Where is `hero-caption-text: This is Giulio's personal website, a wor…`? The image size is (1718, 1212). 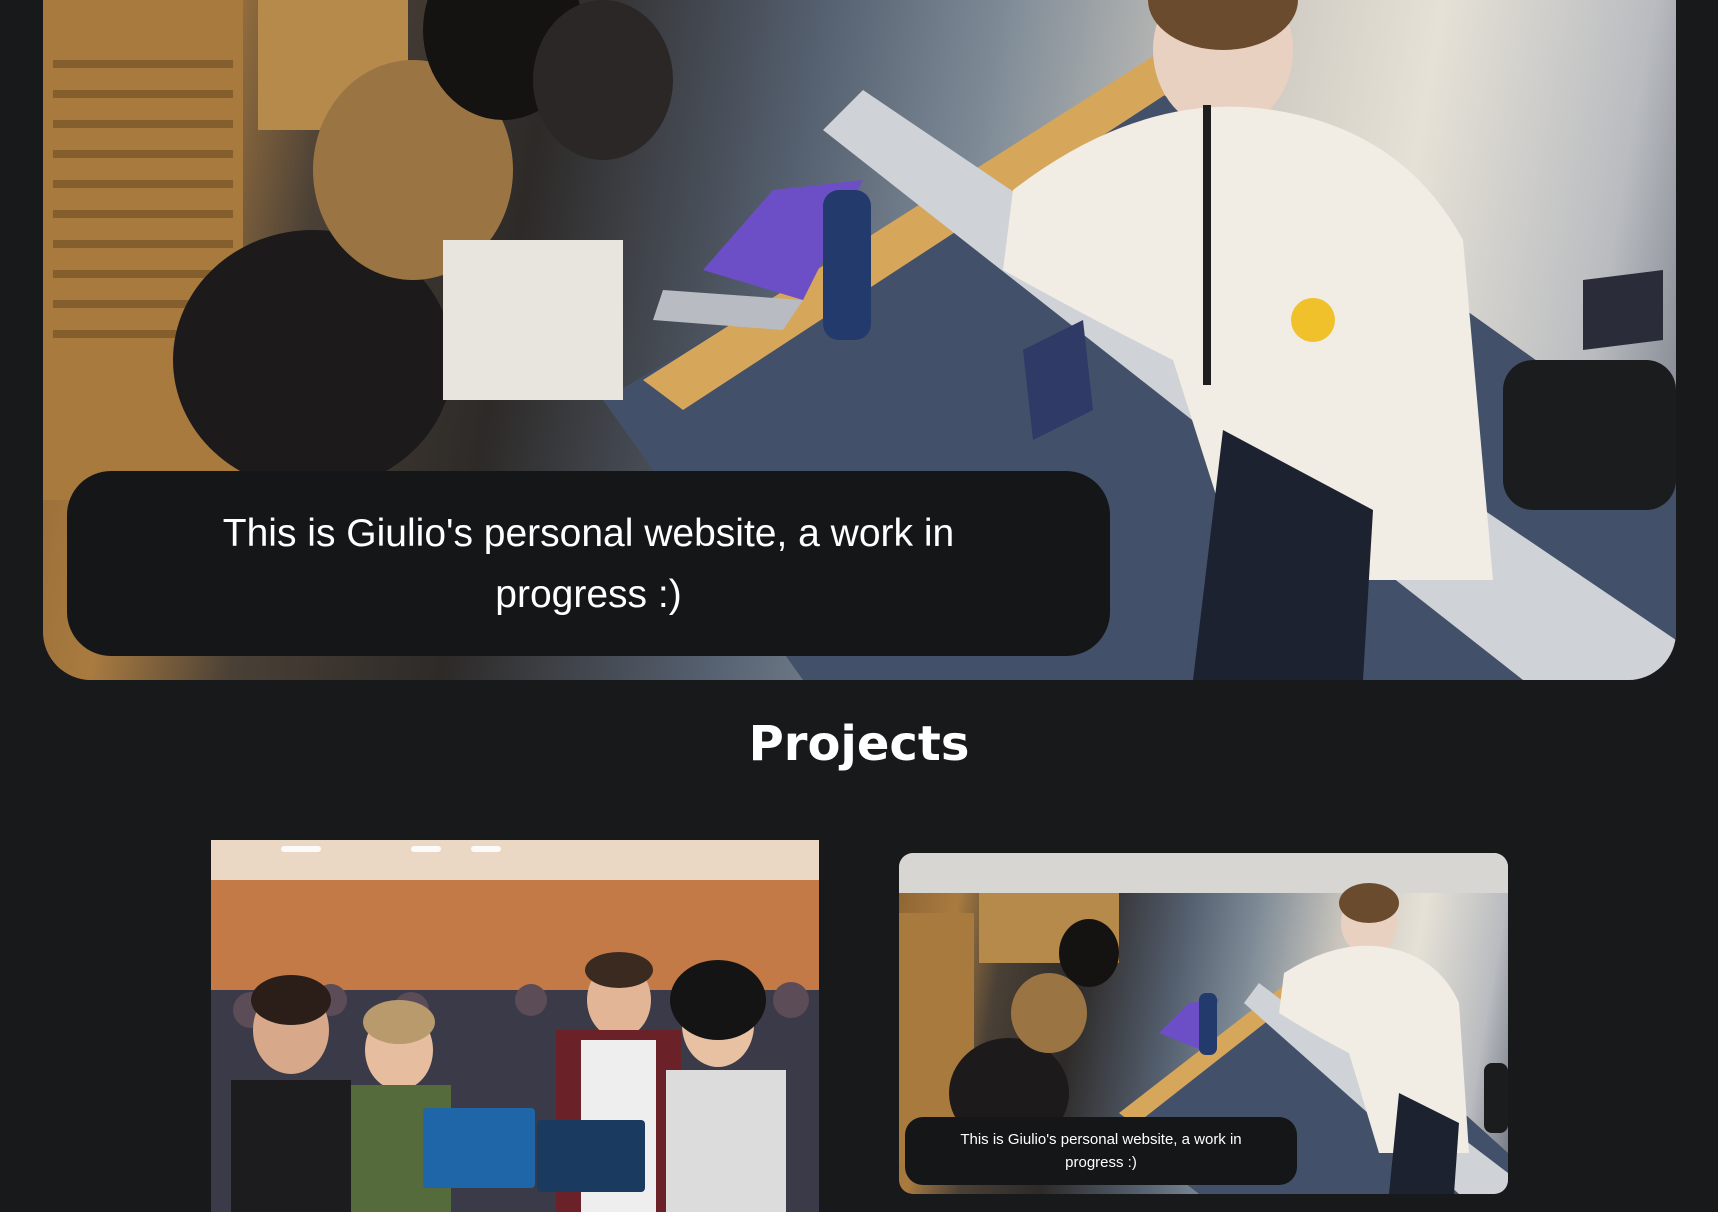
hero-caption-text: This is Giulio's personal website, a wor… is located at coordinates (588, 563).